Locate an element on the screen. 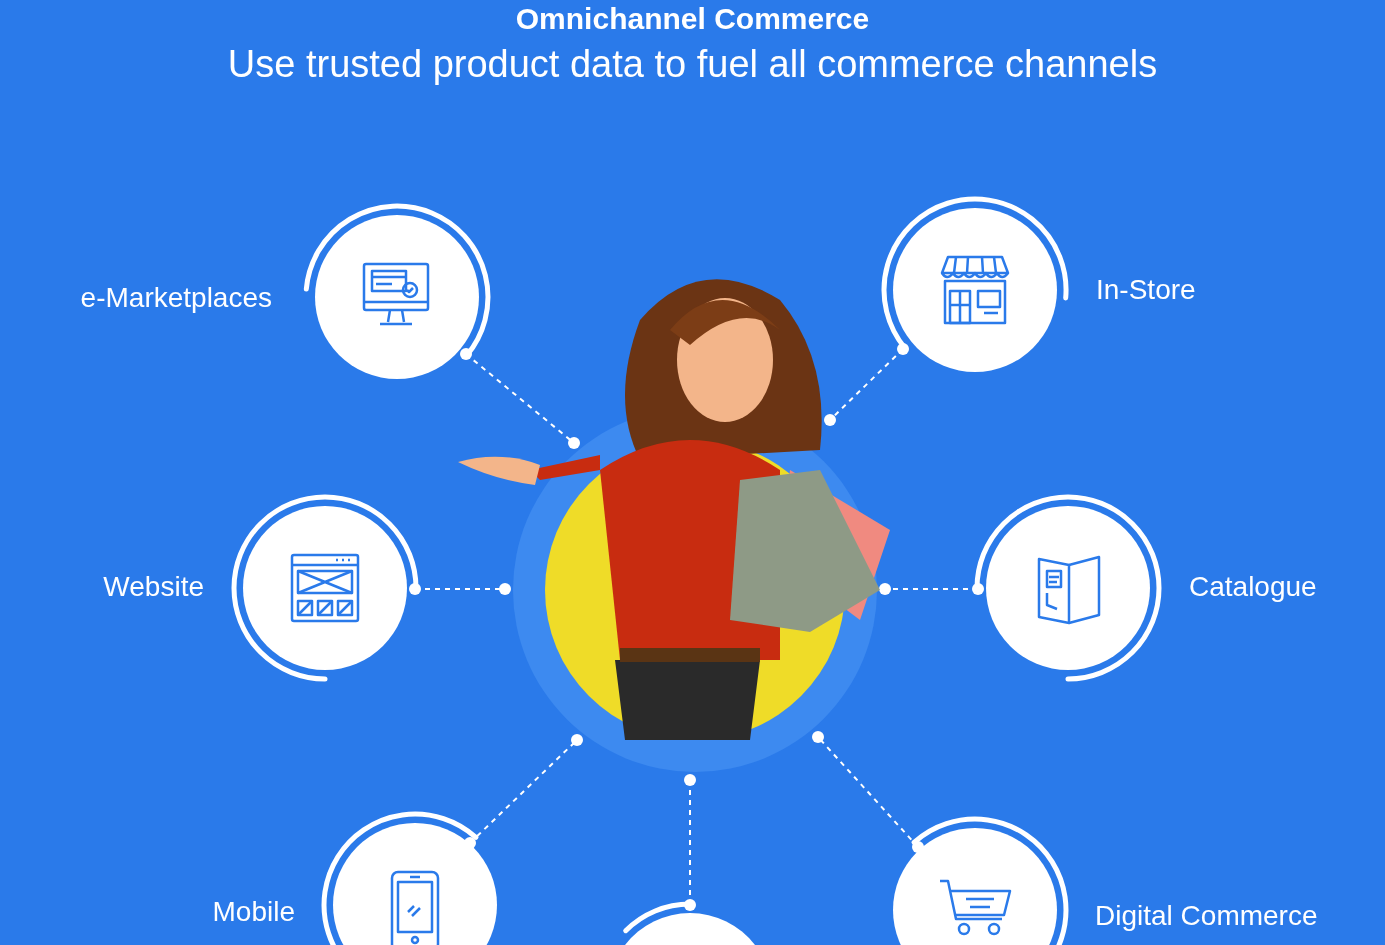 The height and width of the screenshot is (945, 1385). webpage-icon is located at coordinates (325, 588).